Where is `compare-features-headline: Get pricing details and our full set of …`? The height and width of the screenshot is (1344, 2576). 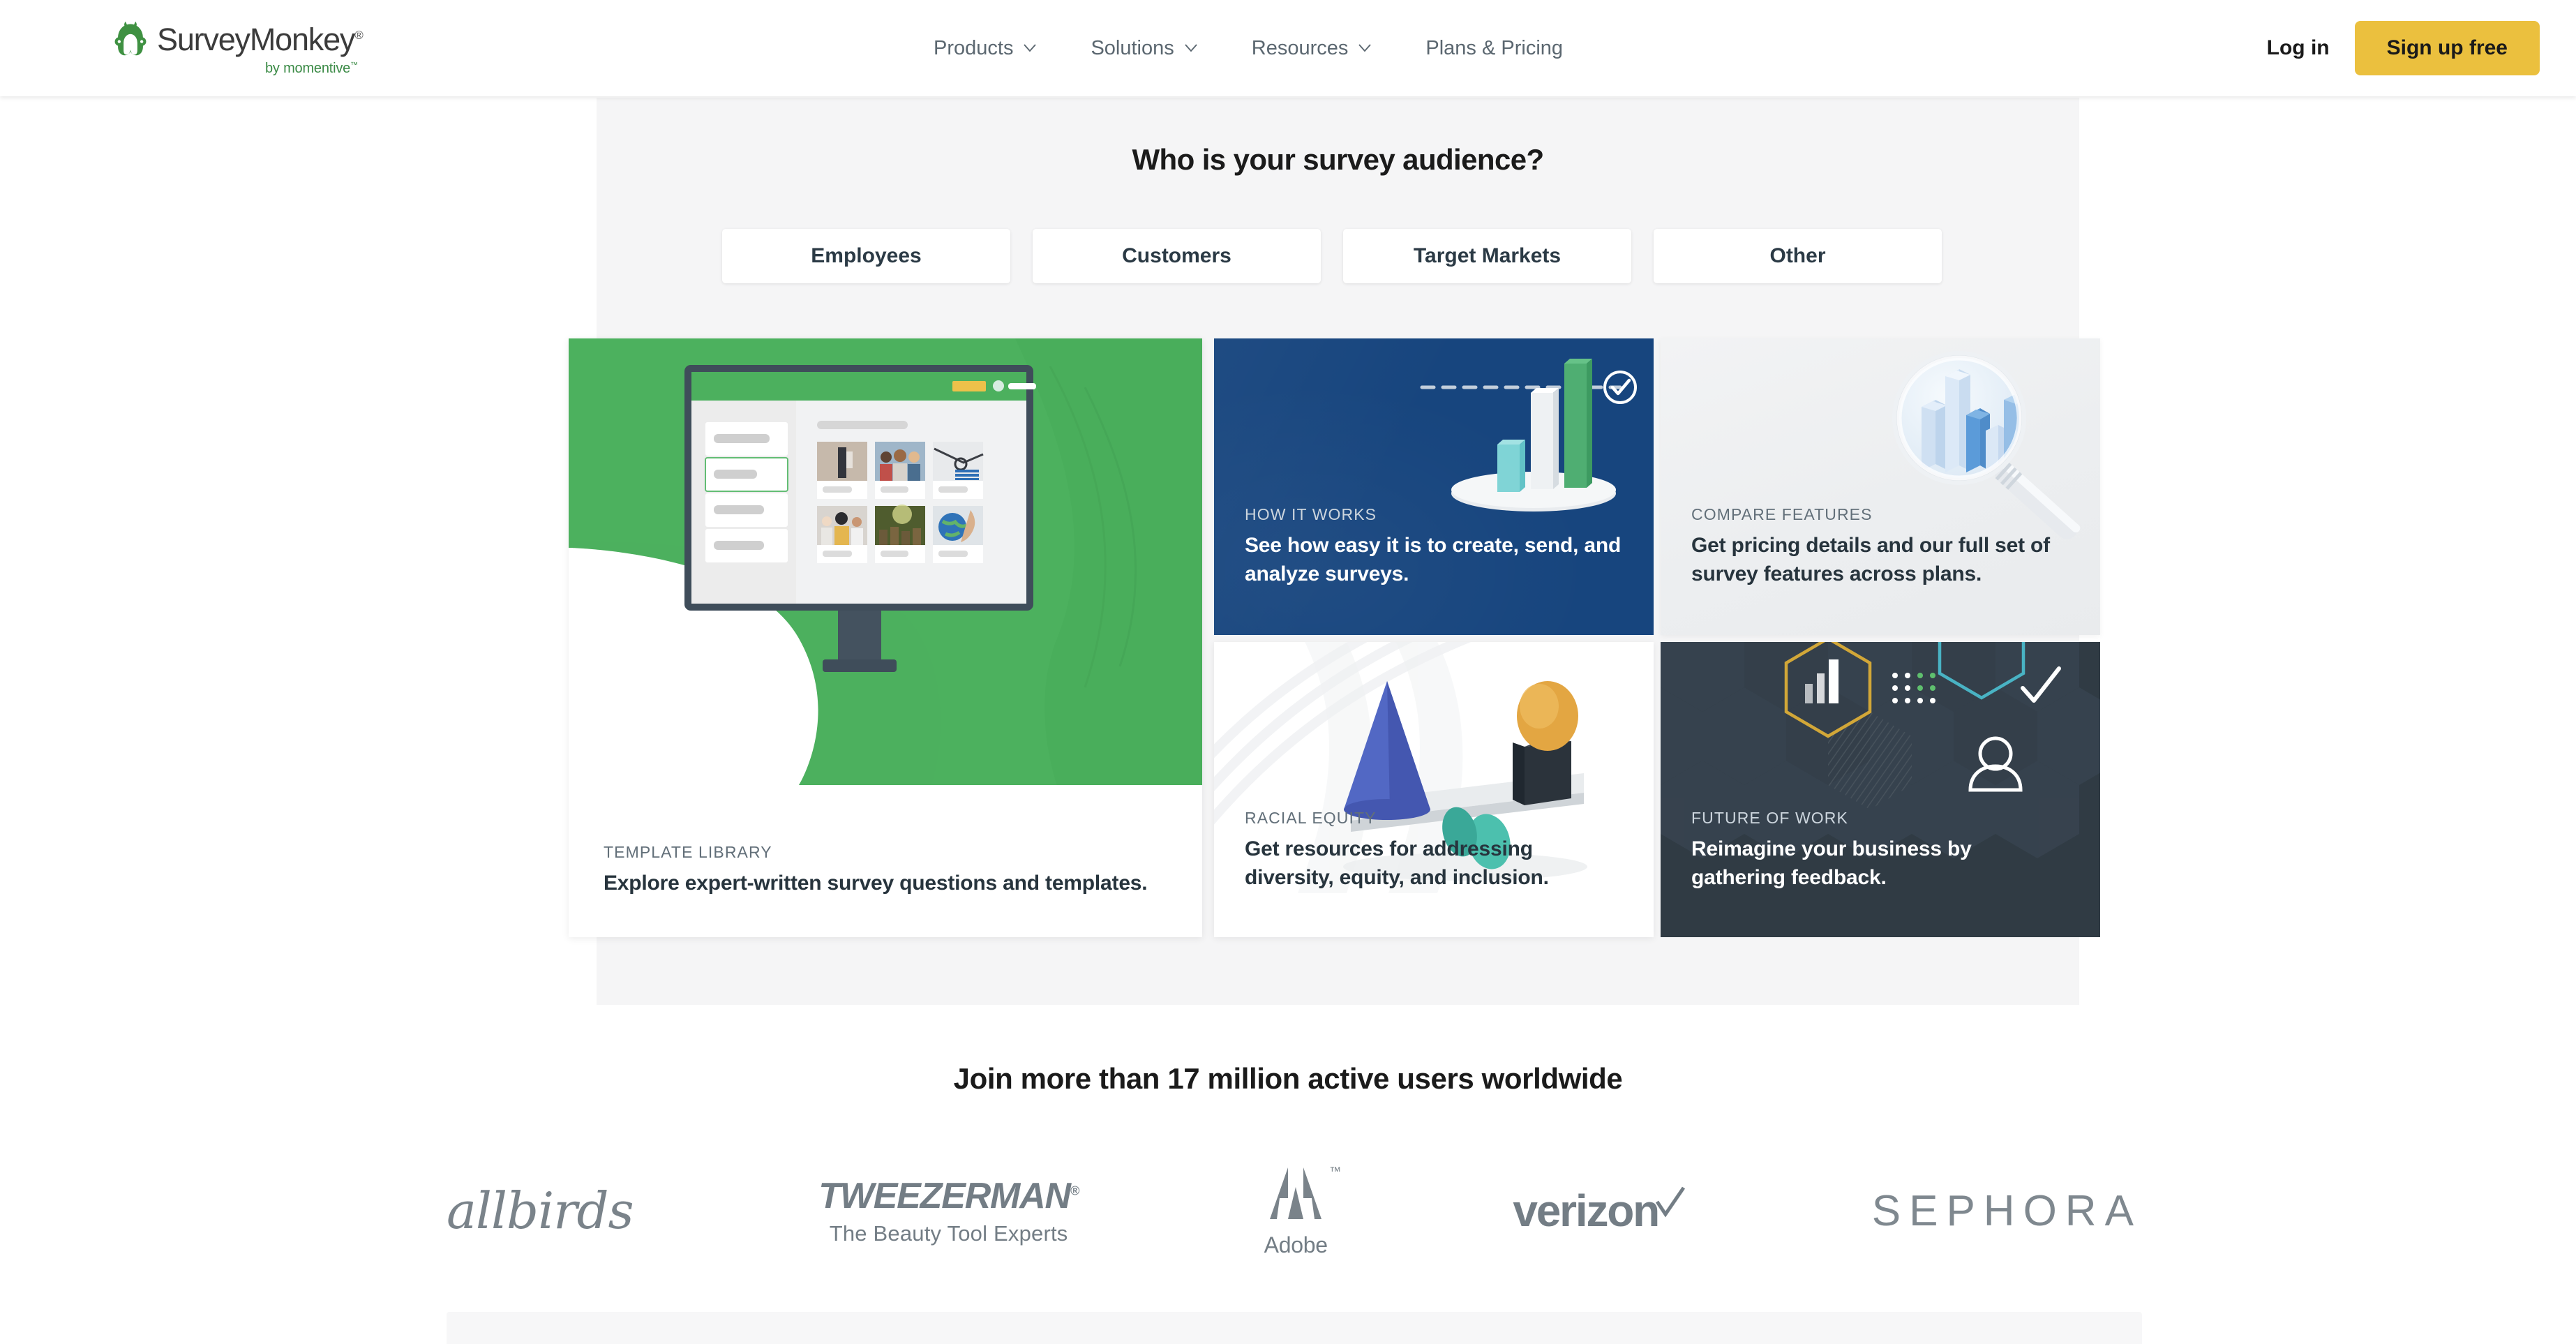
compare-features-headline: Get pricing details and our full set of … is located at coordinates (1870, 560).